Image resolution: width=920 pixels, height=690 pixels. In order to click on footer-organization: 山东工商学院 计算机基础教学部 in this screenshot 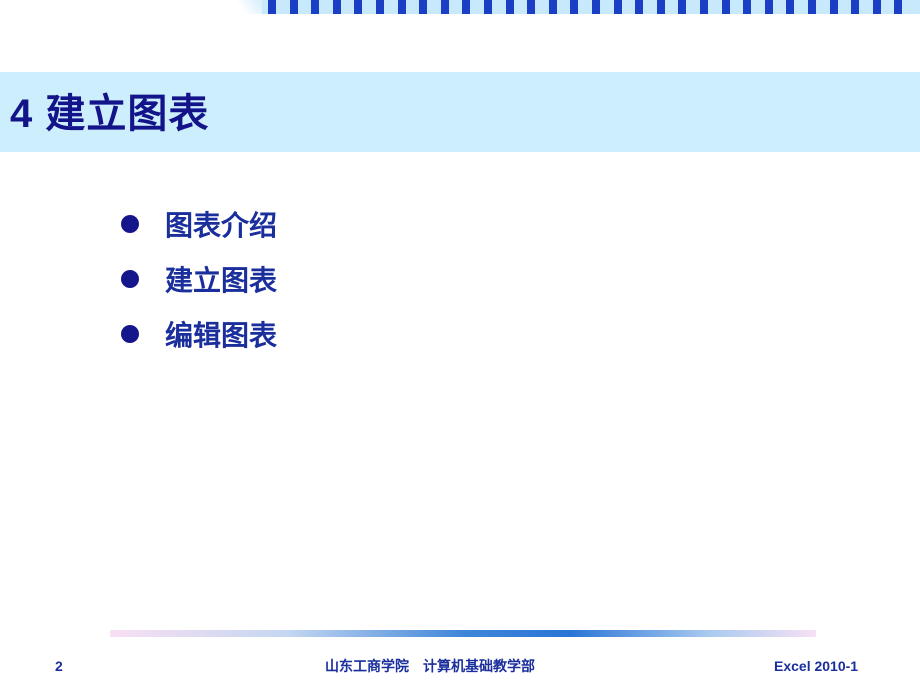, I will do `click(430, 666)`.